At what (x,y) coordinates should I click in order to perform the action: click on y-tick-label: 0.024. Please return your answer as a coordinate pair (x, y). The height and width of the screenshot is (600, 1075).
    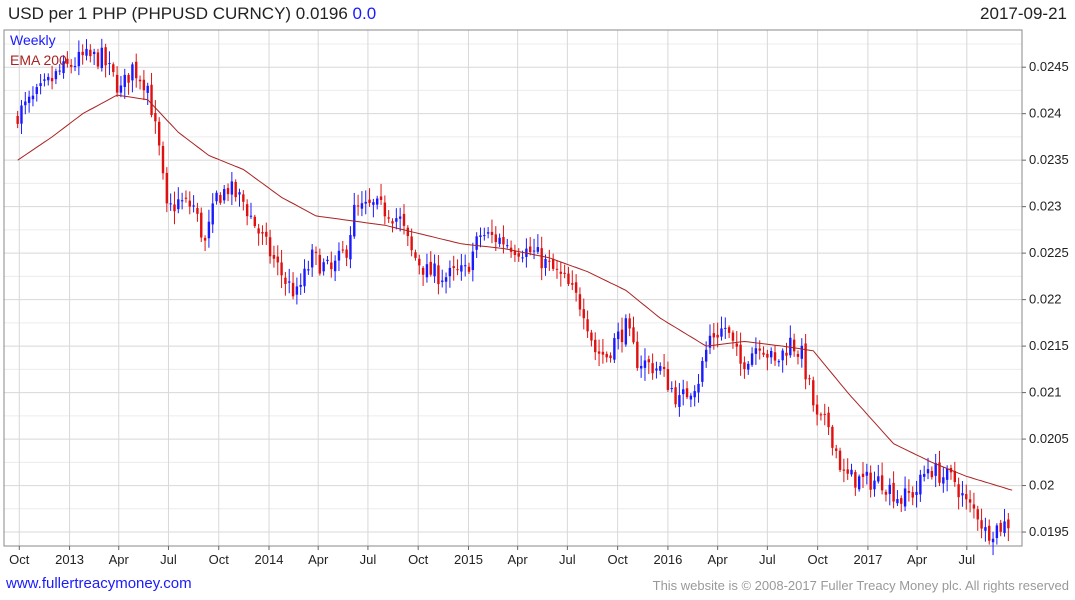
    Looking at the image, I should click on (1045, 113).